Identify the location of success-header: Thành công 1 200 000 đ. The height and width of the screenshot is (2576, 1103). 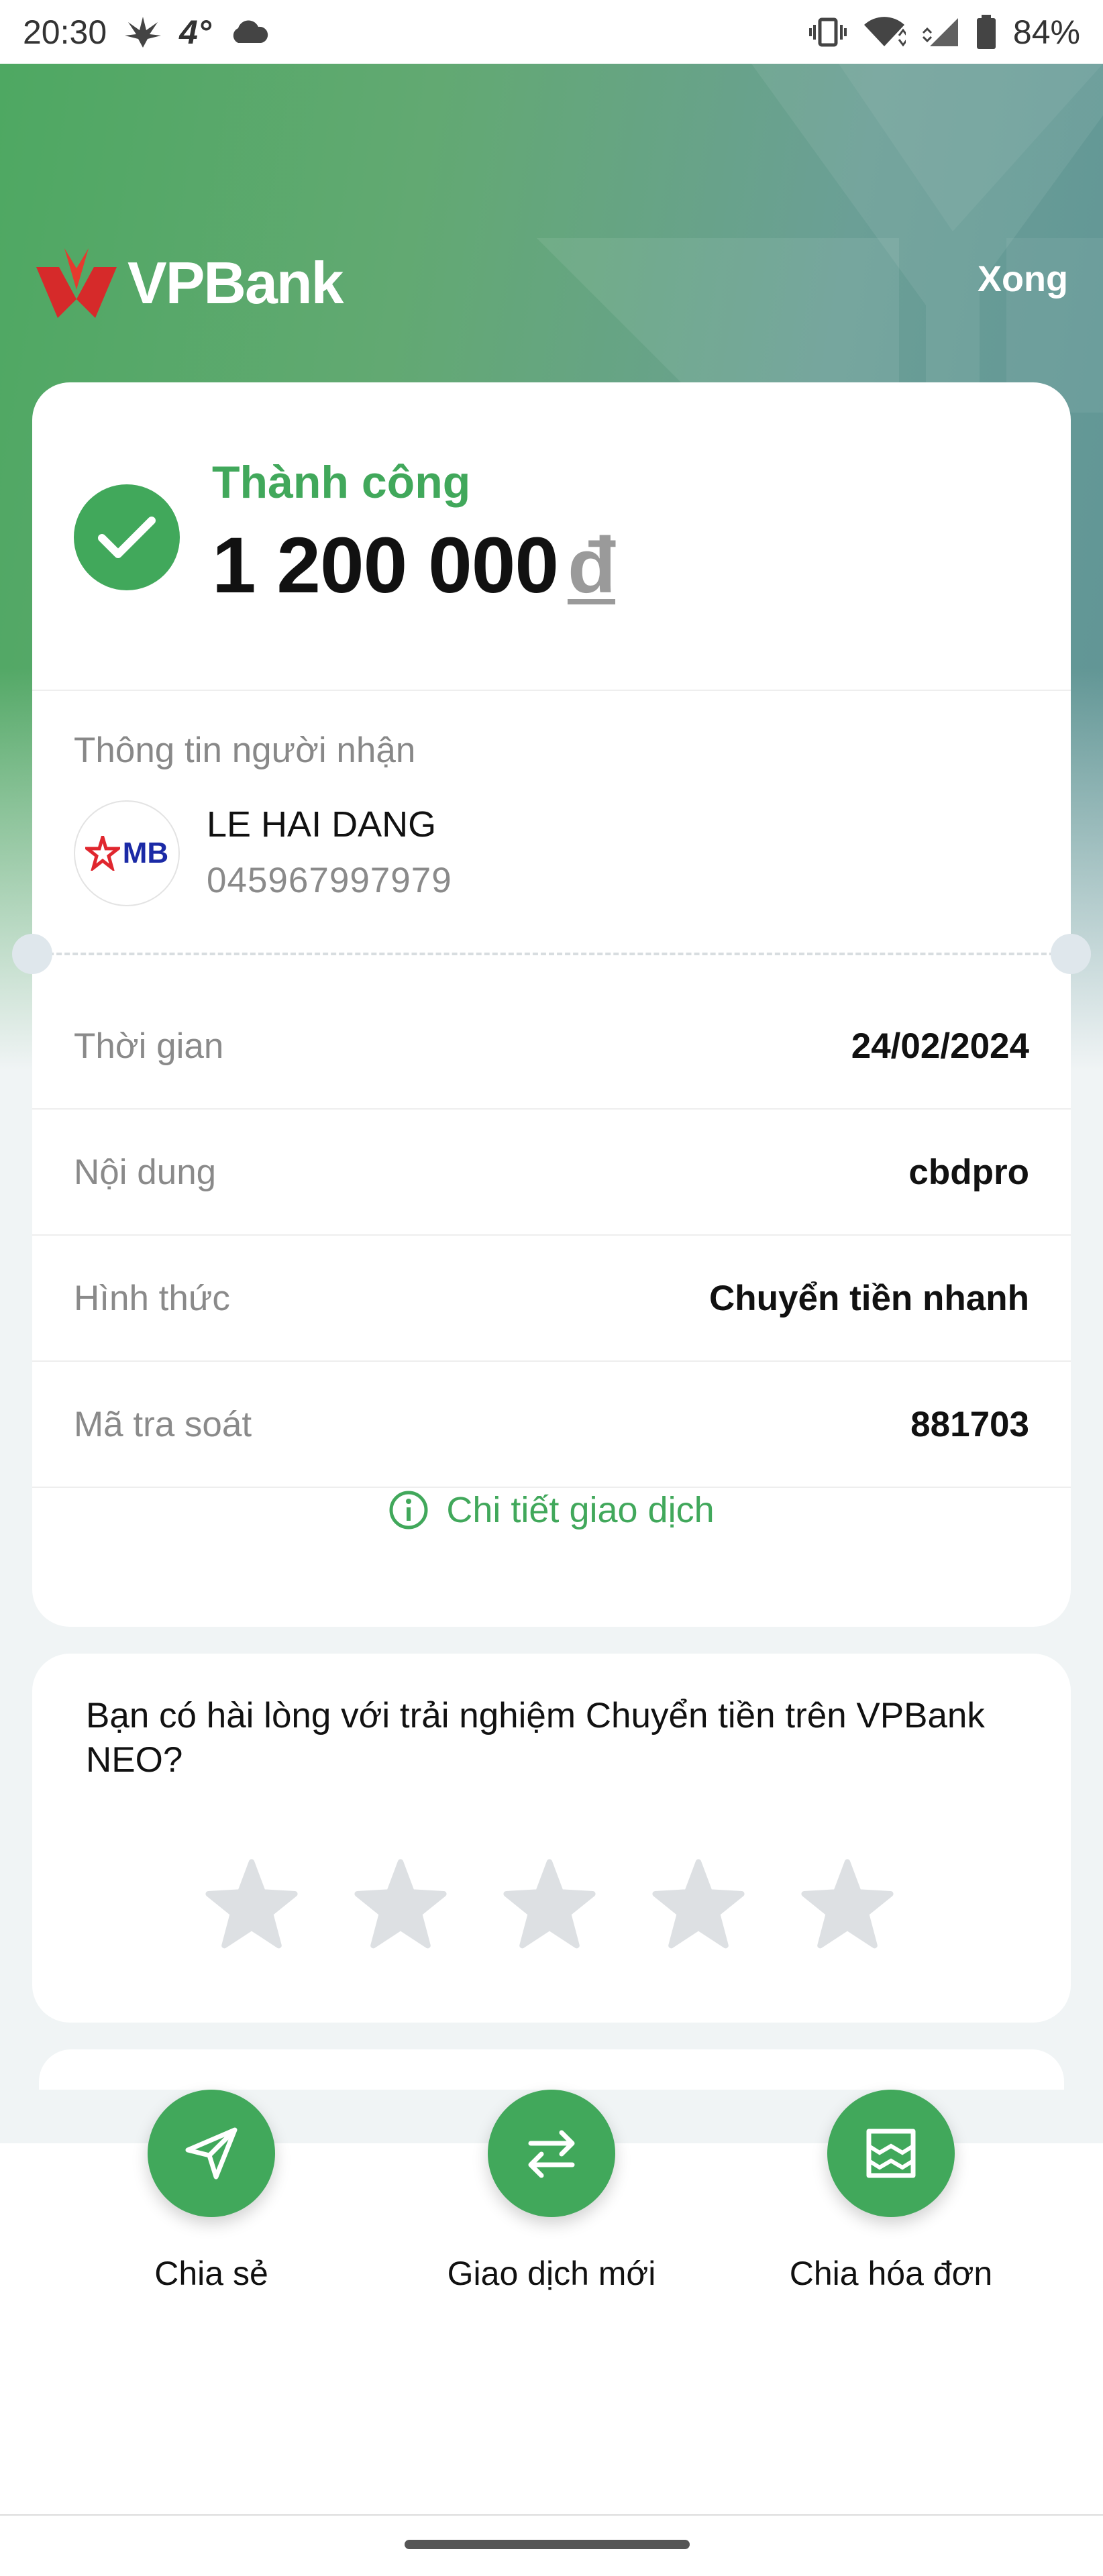
(551, 536).